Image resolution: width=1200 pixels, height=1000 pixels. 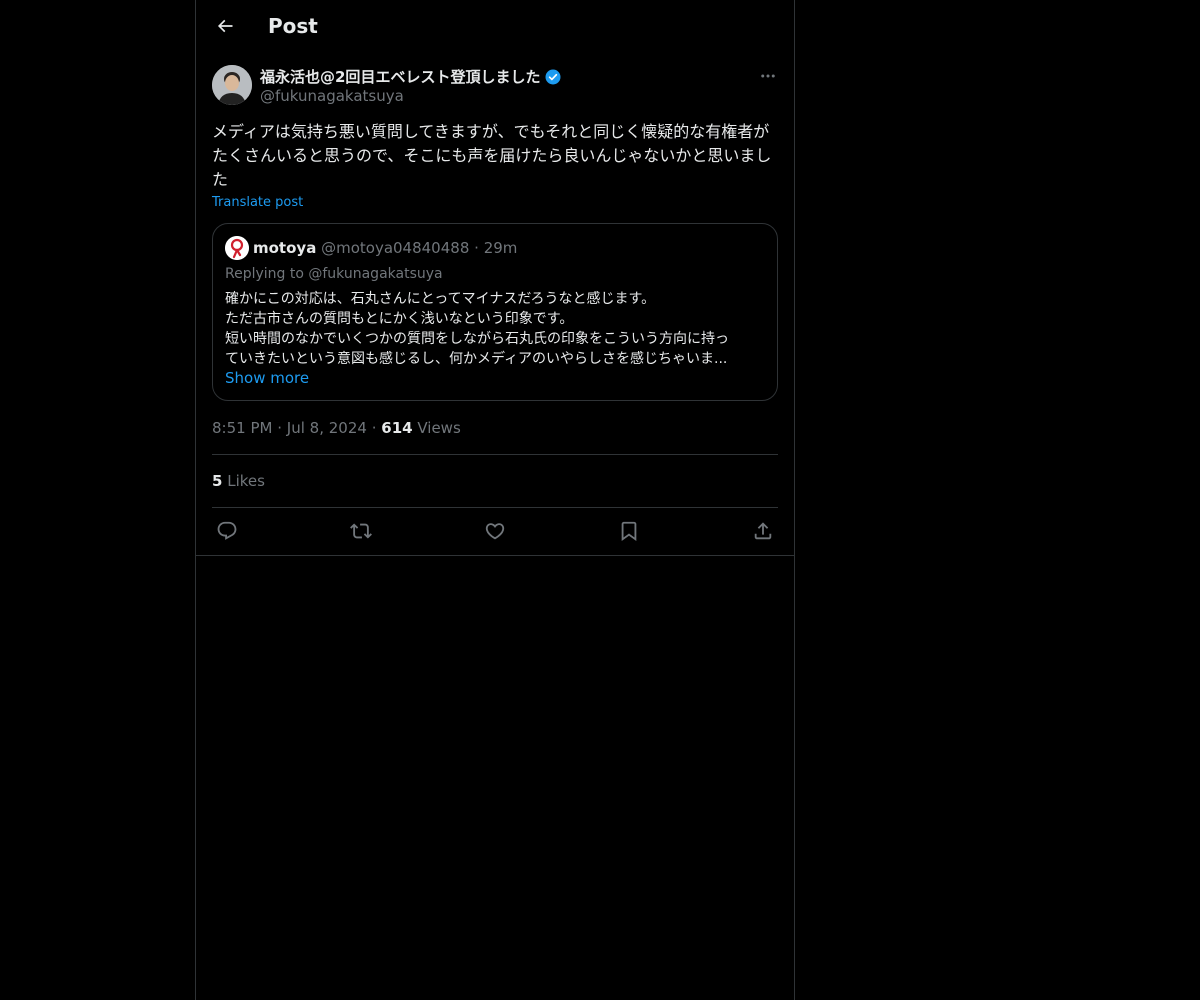 I want to click on share-icon, so click(x=763, y=531).